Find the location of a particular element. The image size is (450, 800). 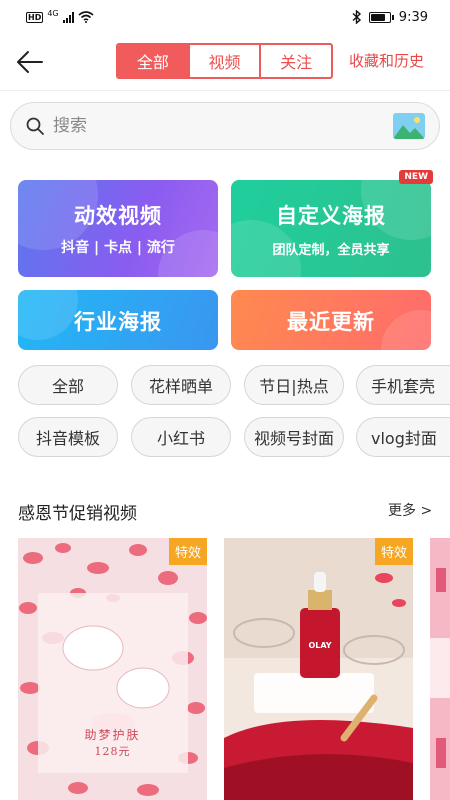

wifi-icon is located at coordinates (86, 17).